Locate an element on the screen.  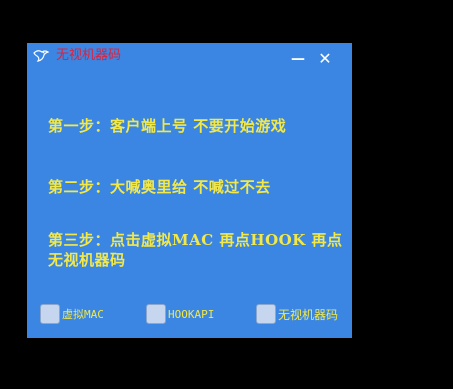
ignore-machine-code-checkbox: 无视机器码 is located at coordinates (297, 314).